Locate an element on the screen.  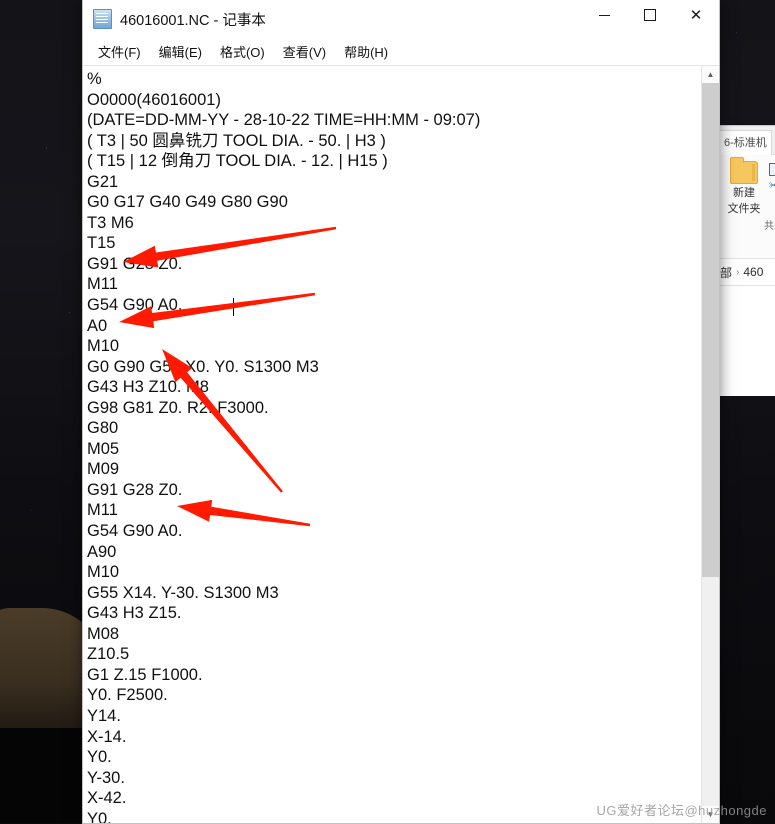
explorer-tab-strip: 6-标准机 is located at coordinates (746, 140).